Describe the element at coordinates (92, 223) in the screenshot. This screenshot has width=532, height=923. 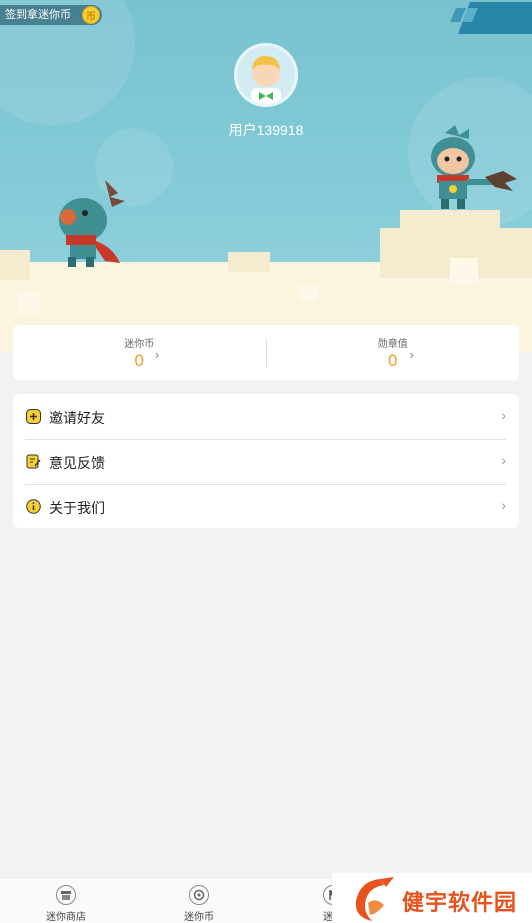
I see `dino-character-left` at that location.